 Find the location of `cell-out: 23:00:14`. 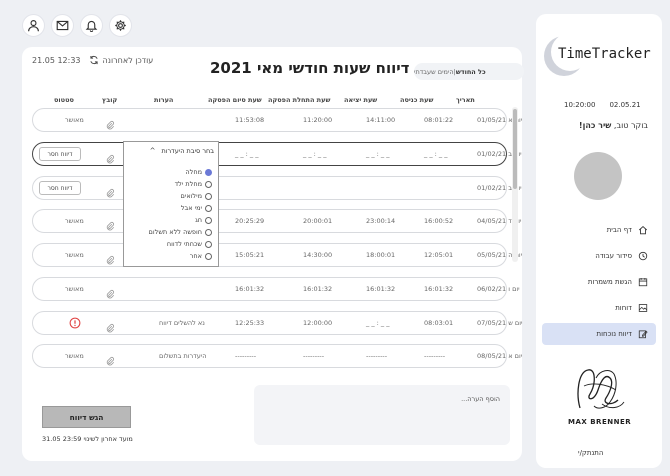

cell-out: 23:00:14 is located at coordinates (381, 221).